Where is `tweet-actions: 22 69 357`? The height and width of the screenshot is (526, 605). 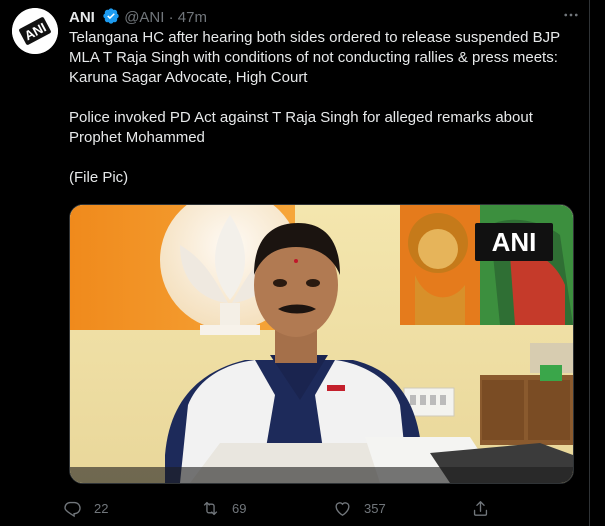 tweet-actions: 22 69 357 is located at coordinates (278, 508).